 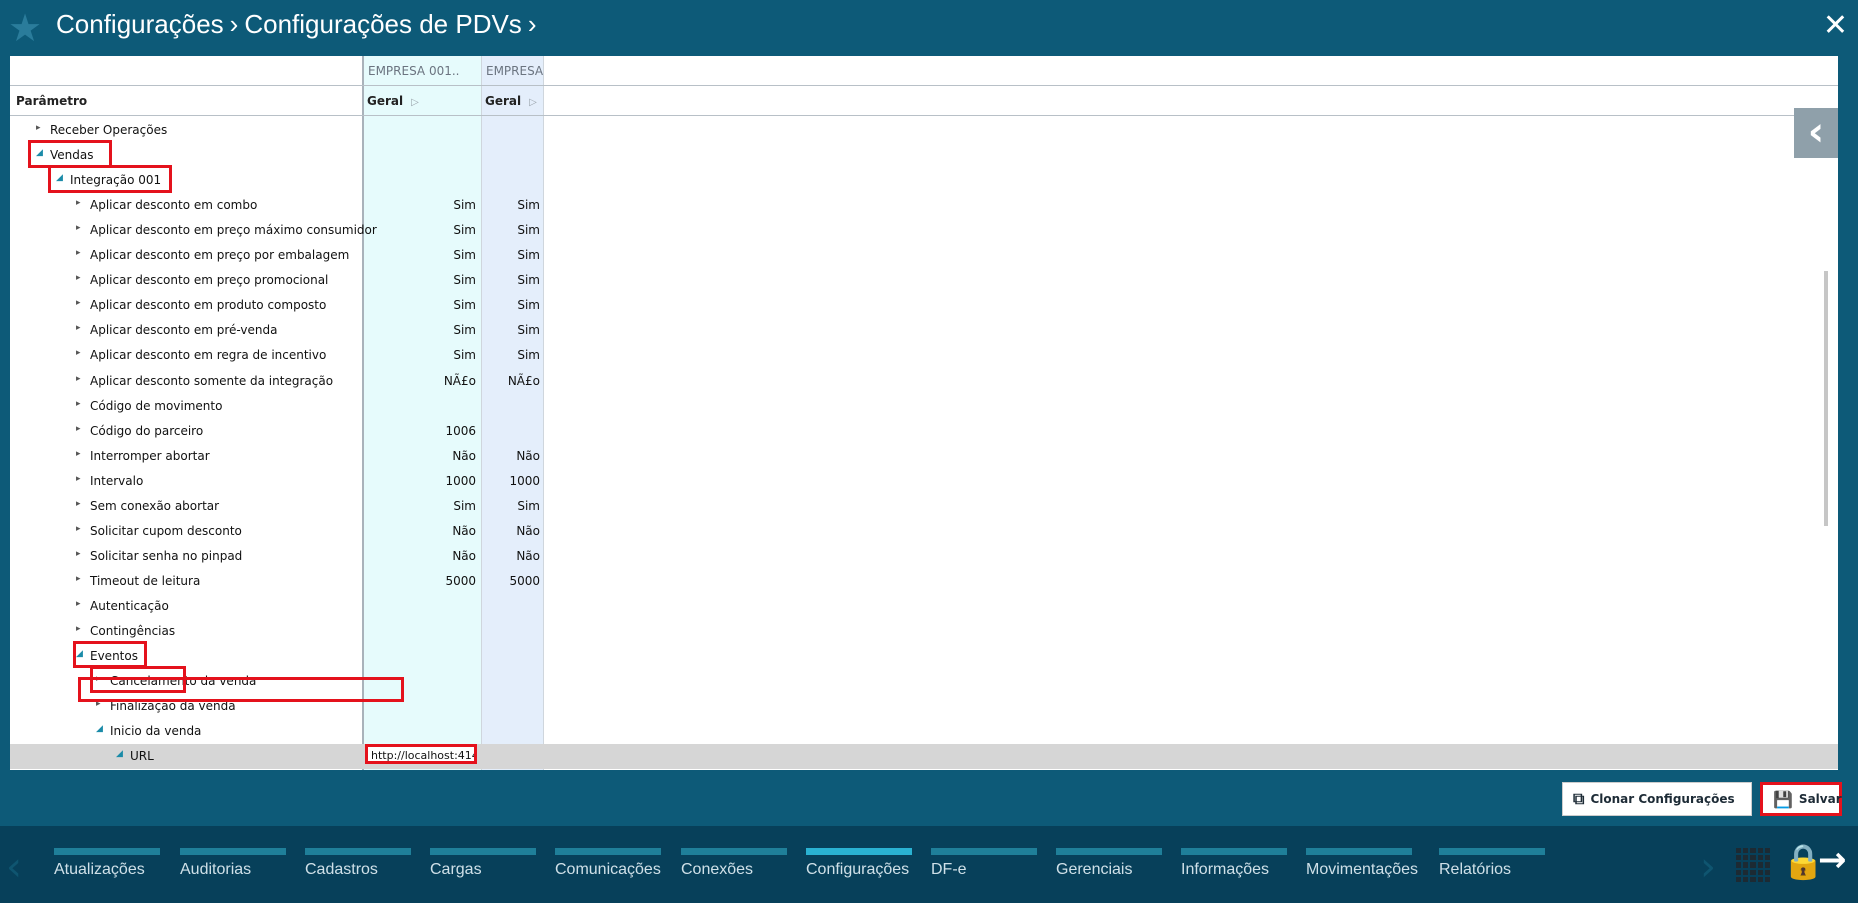 I want to click on tree-row: ▸ Intervalo 1000 1000, so click(x=924, y=481).